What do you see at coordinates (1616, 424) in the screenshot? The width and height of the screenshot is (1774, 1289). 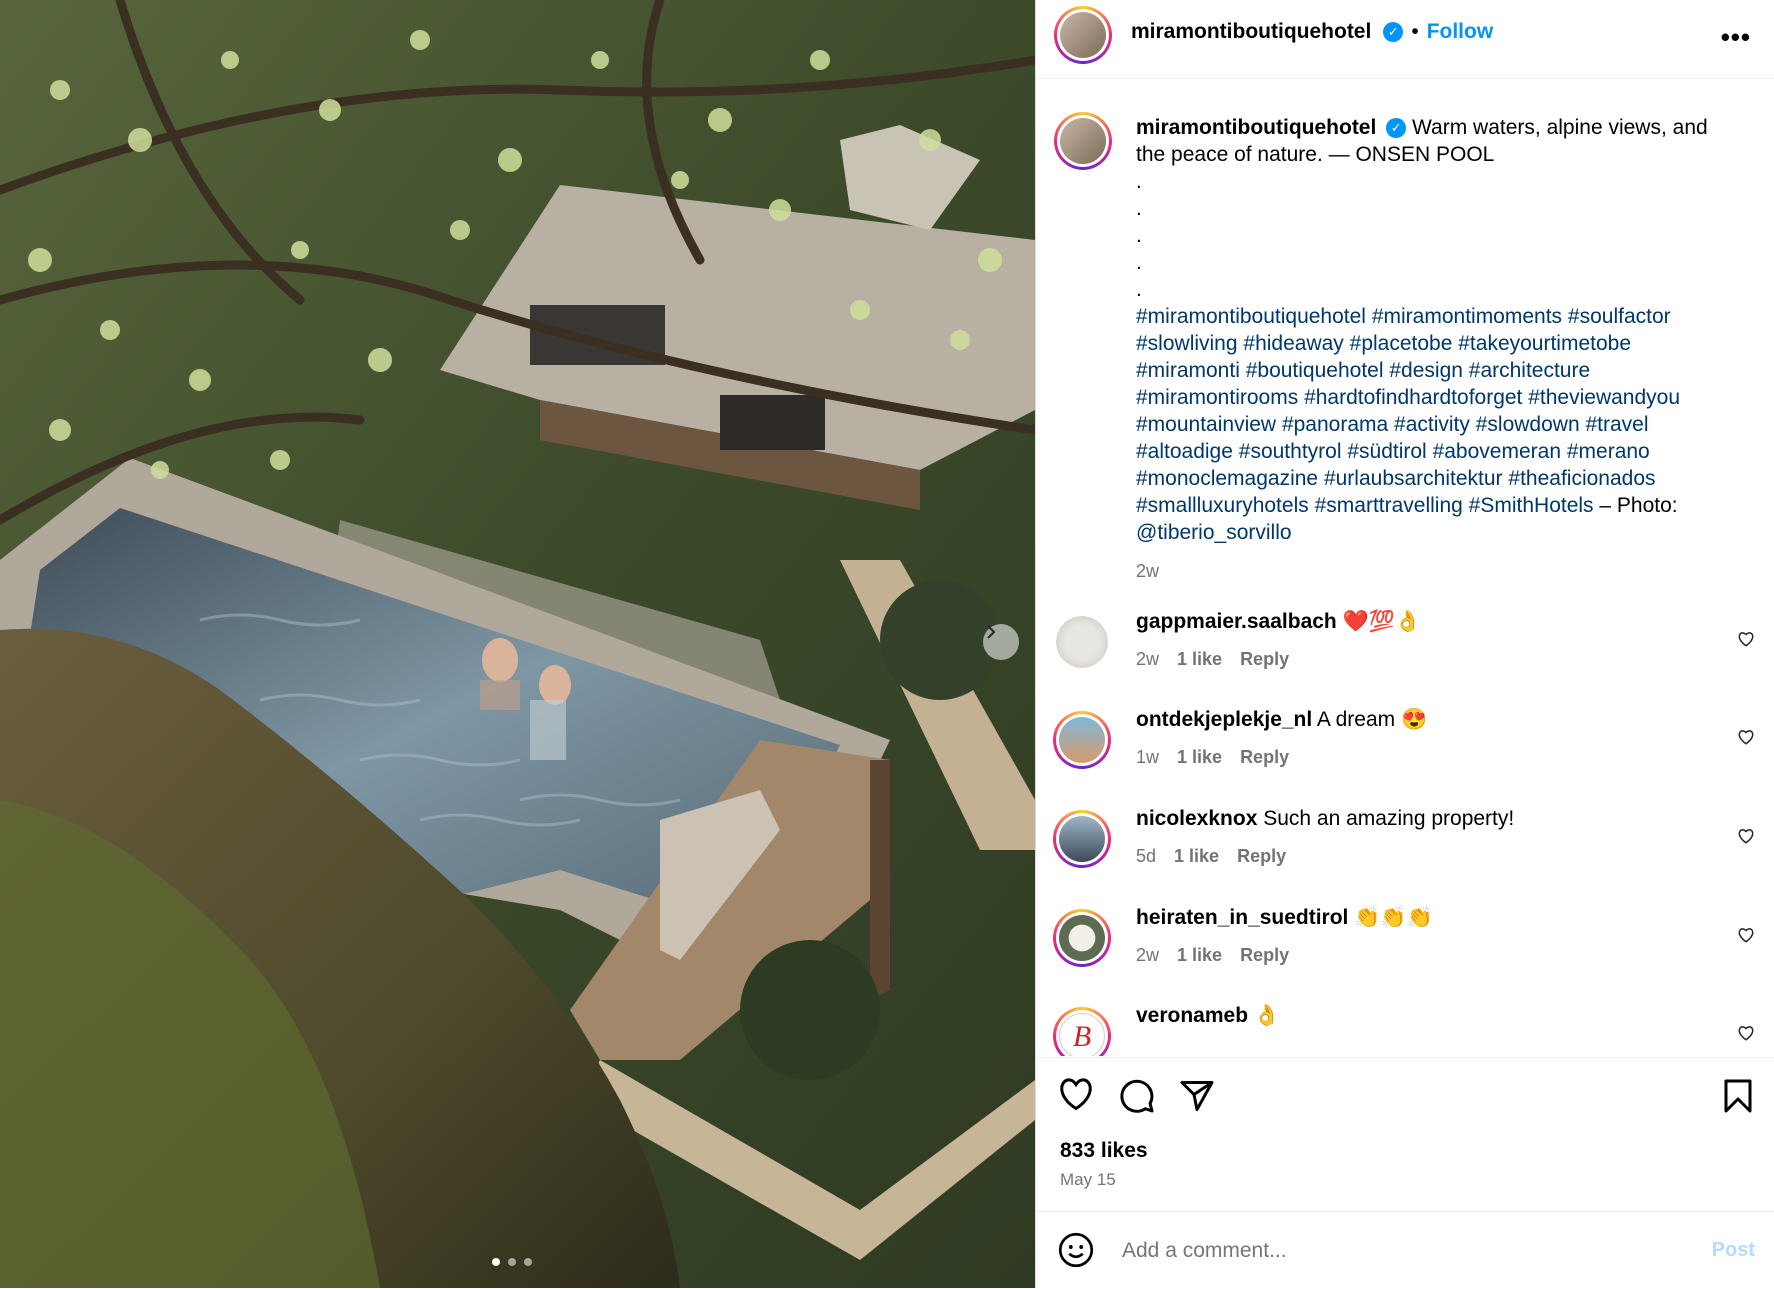 I see `hashtag-link: #travel` at bounding box center [1616, 424].